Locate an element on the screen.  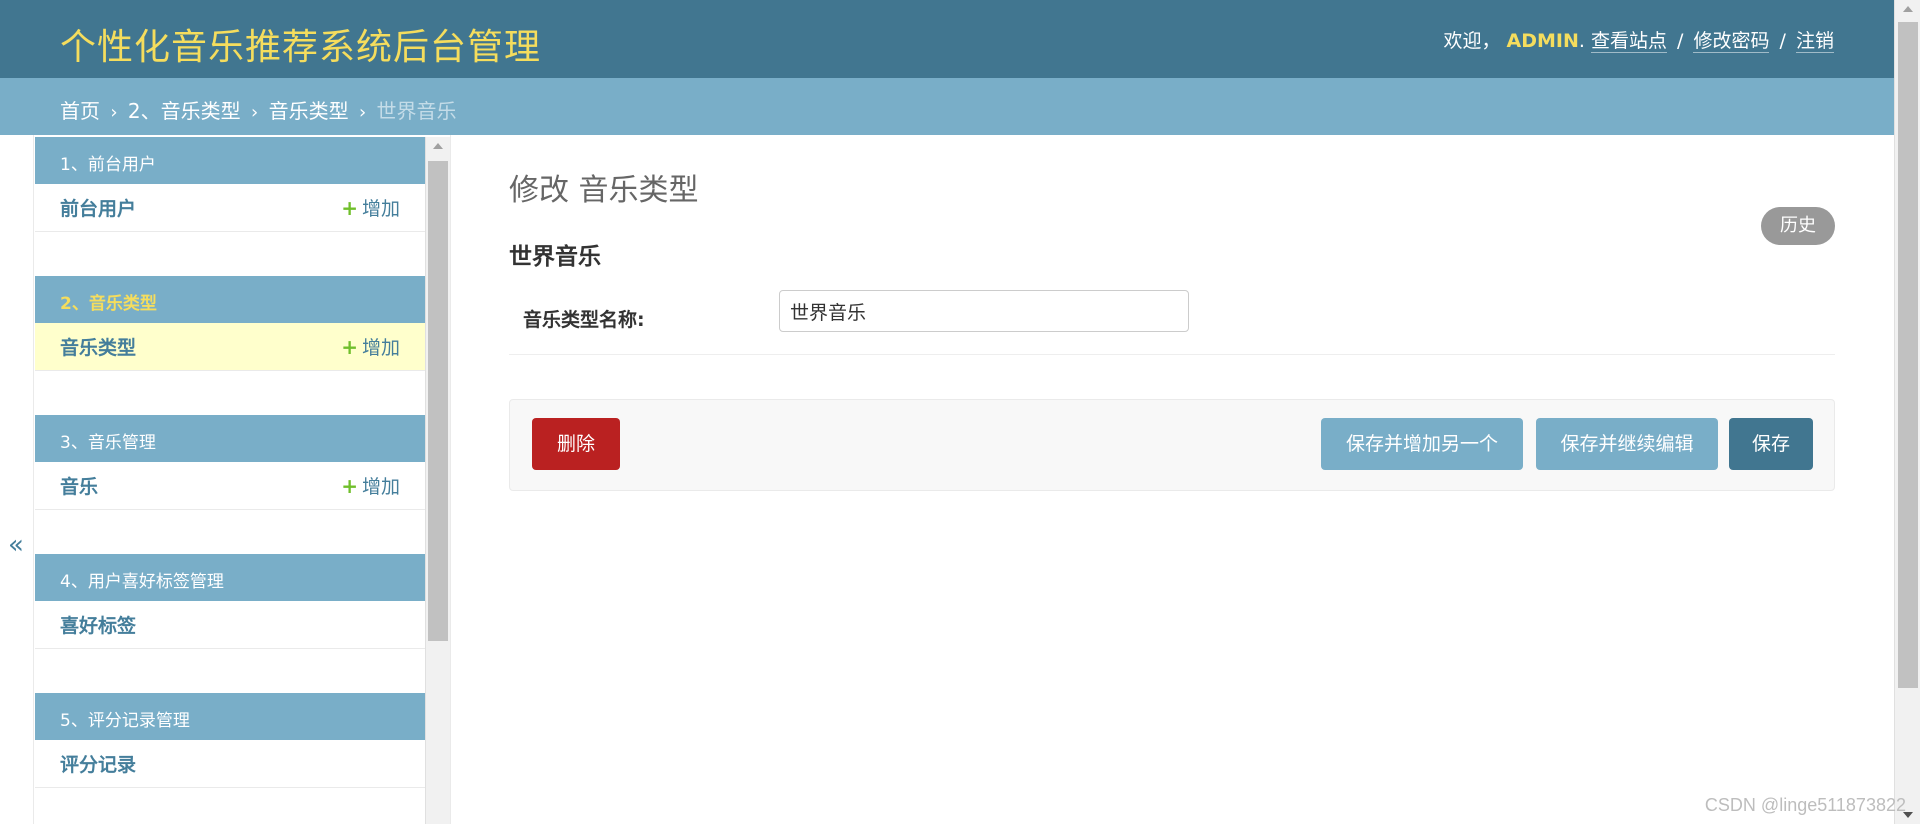
breadcrumb-current: 世界音乐 is located at coordinates (416, 111).